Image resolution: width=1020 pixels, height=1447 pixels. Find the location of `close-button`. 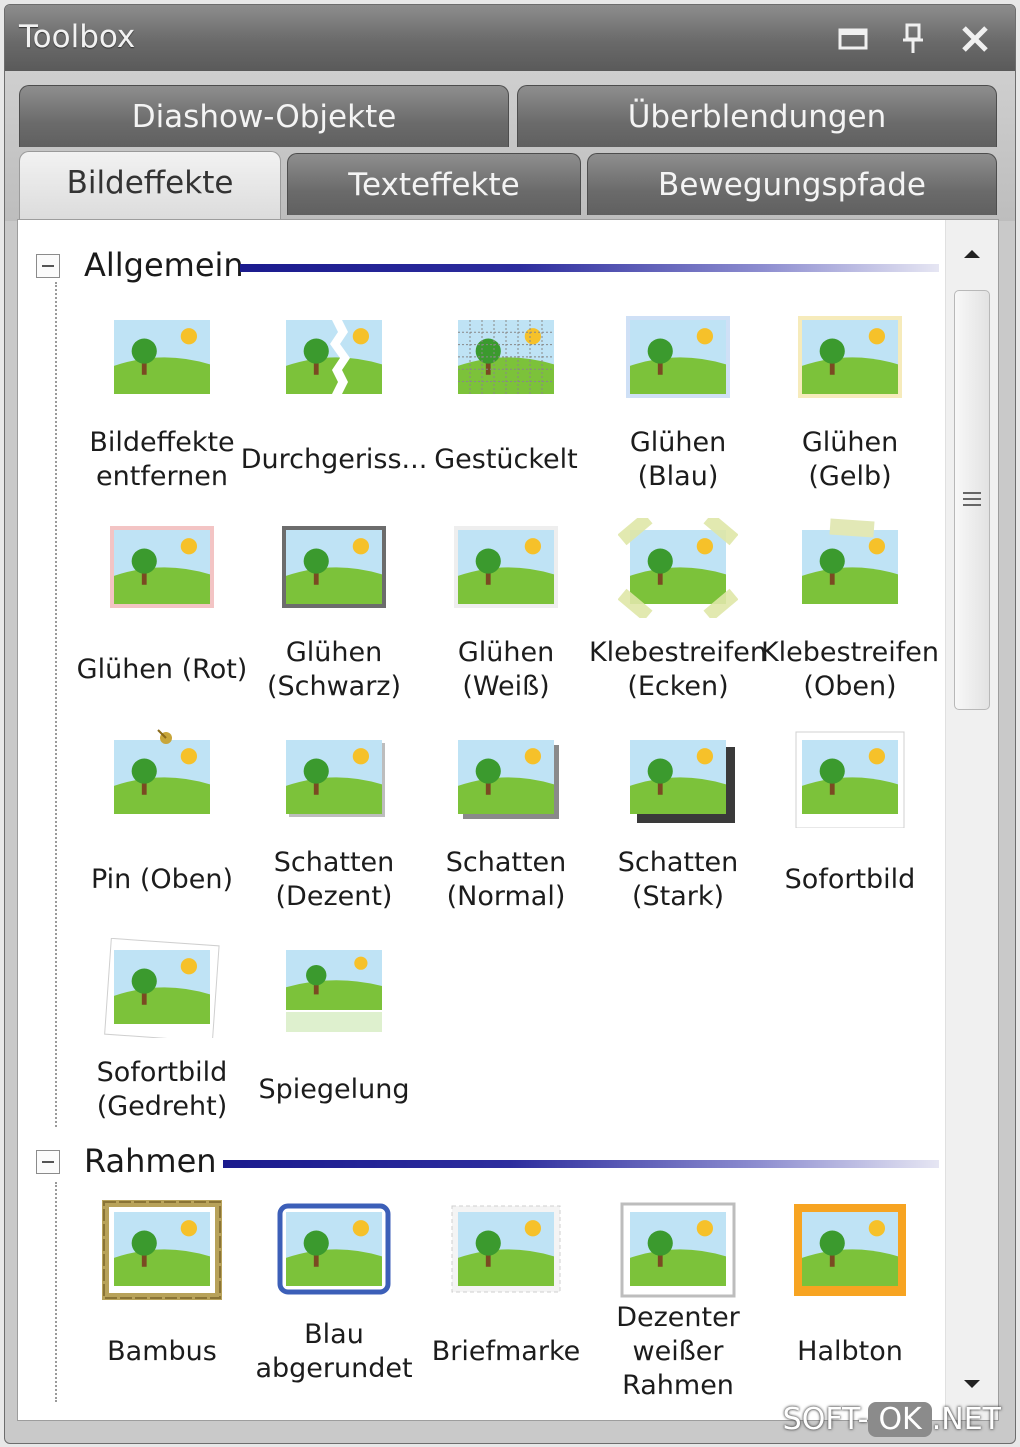

close-button is located at coordinates (975, 39).